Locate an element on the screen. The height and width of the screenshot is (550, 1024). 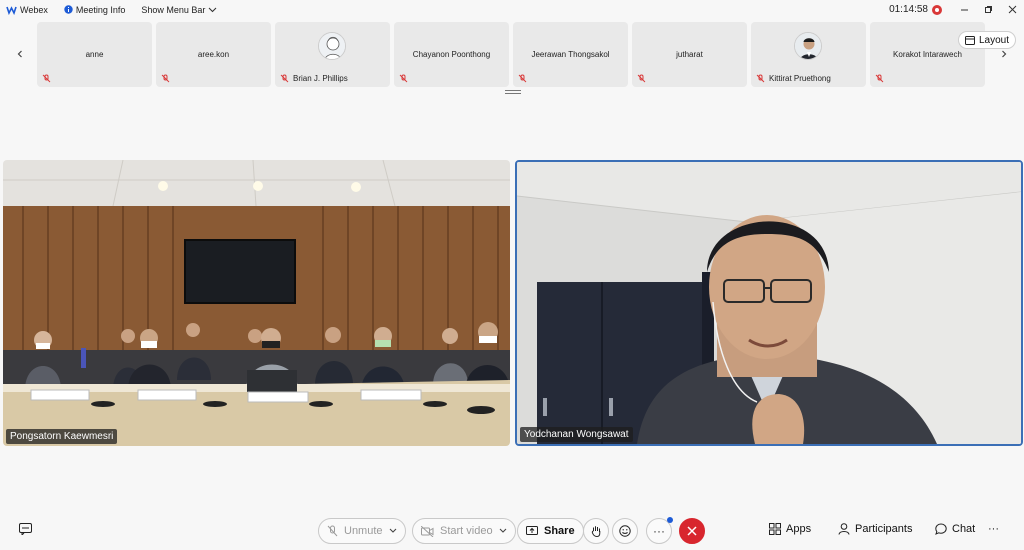
participant-tile: aree.kon is located at coordinates (213, 54).